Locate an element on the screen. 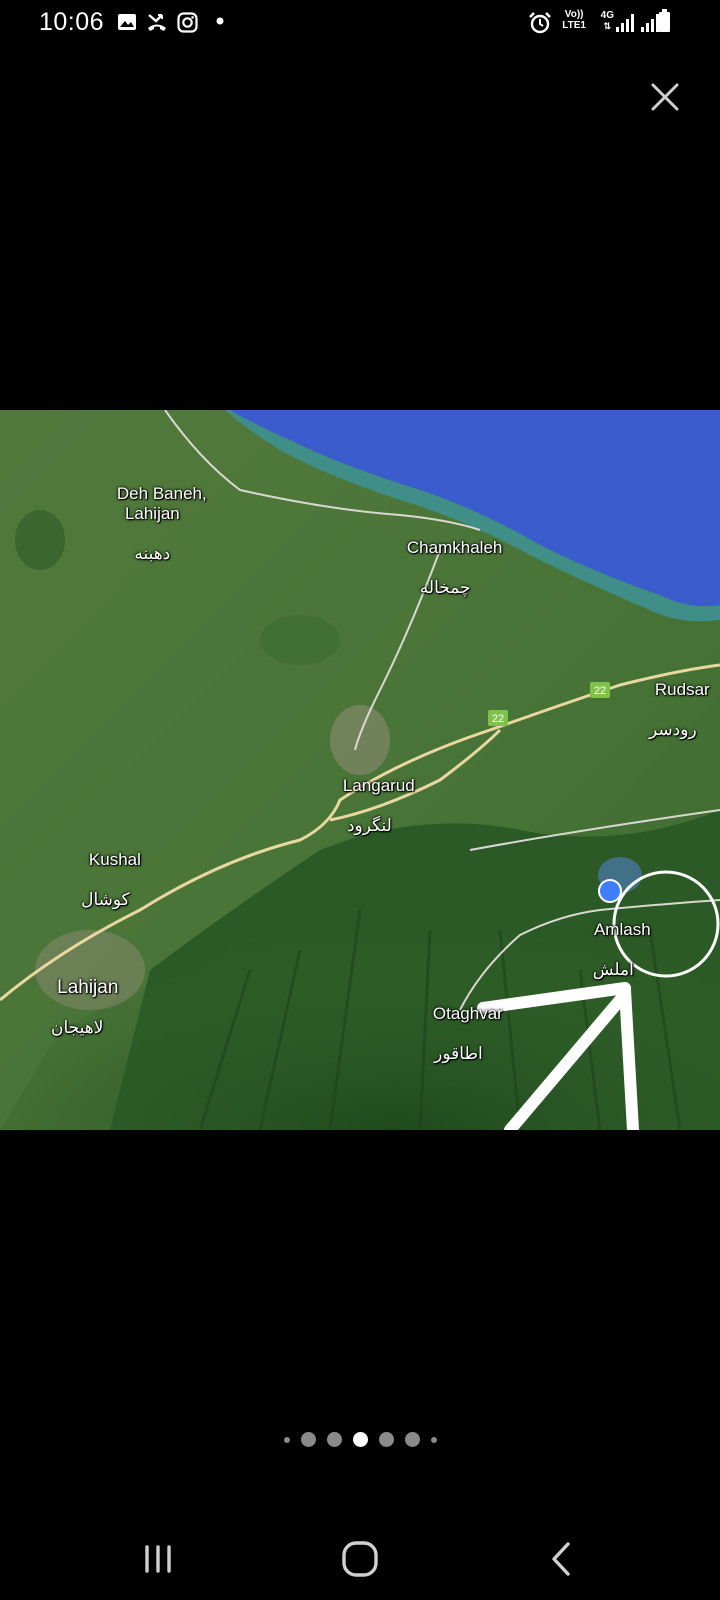  lte-text: LTE1 is located at coordinates (574, 25).